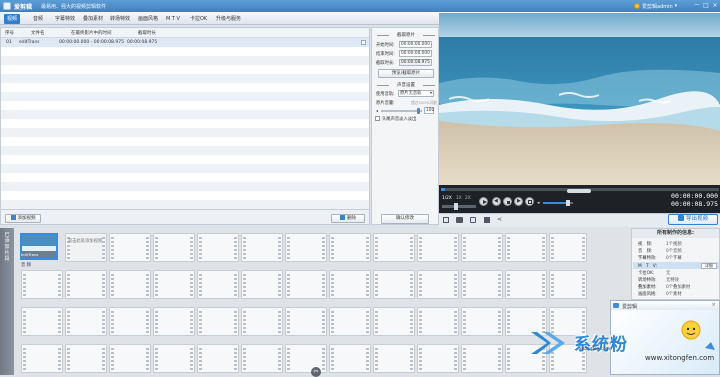 This screenshot has height=377, width=720. Describe the element at coordinates (85, 242) in the screenshot. I see `add-video-hint-text: 双击此处添加视频` at that location.